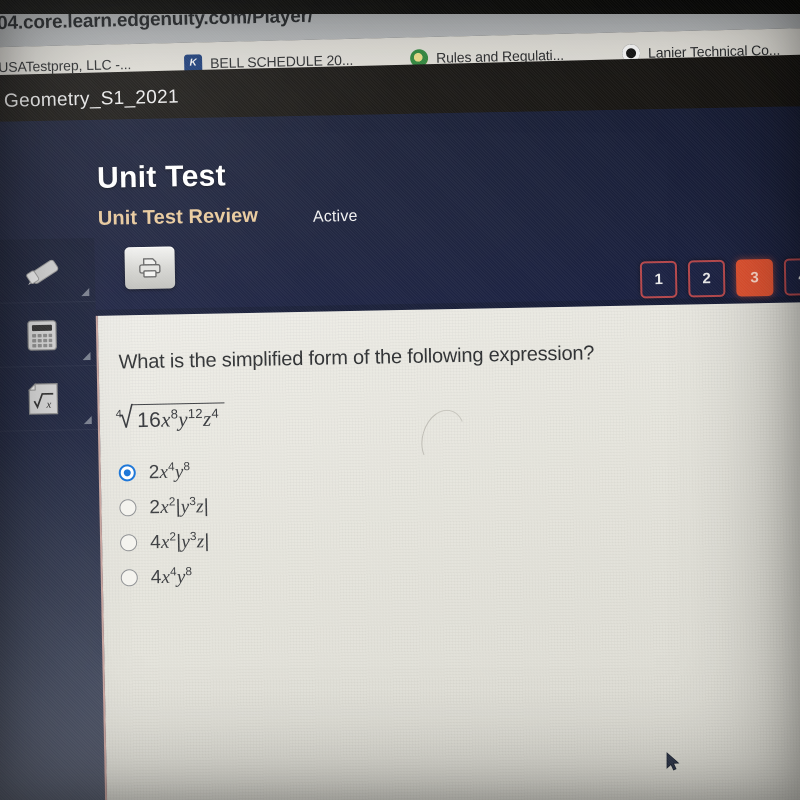 This screenshot has width=800, height=800. What do you see at coordinates (53, 518) in the screenshot?
I see `tool-rail: x` at bounding box center [53, 518].